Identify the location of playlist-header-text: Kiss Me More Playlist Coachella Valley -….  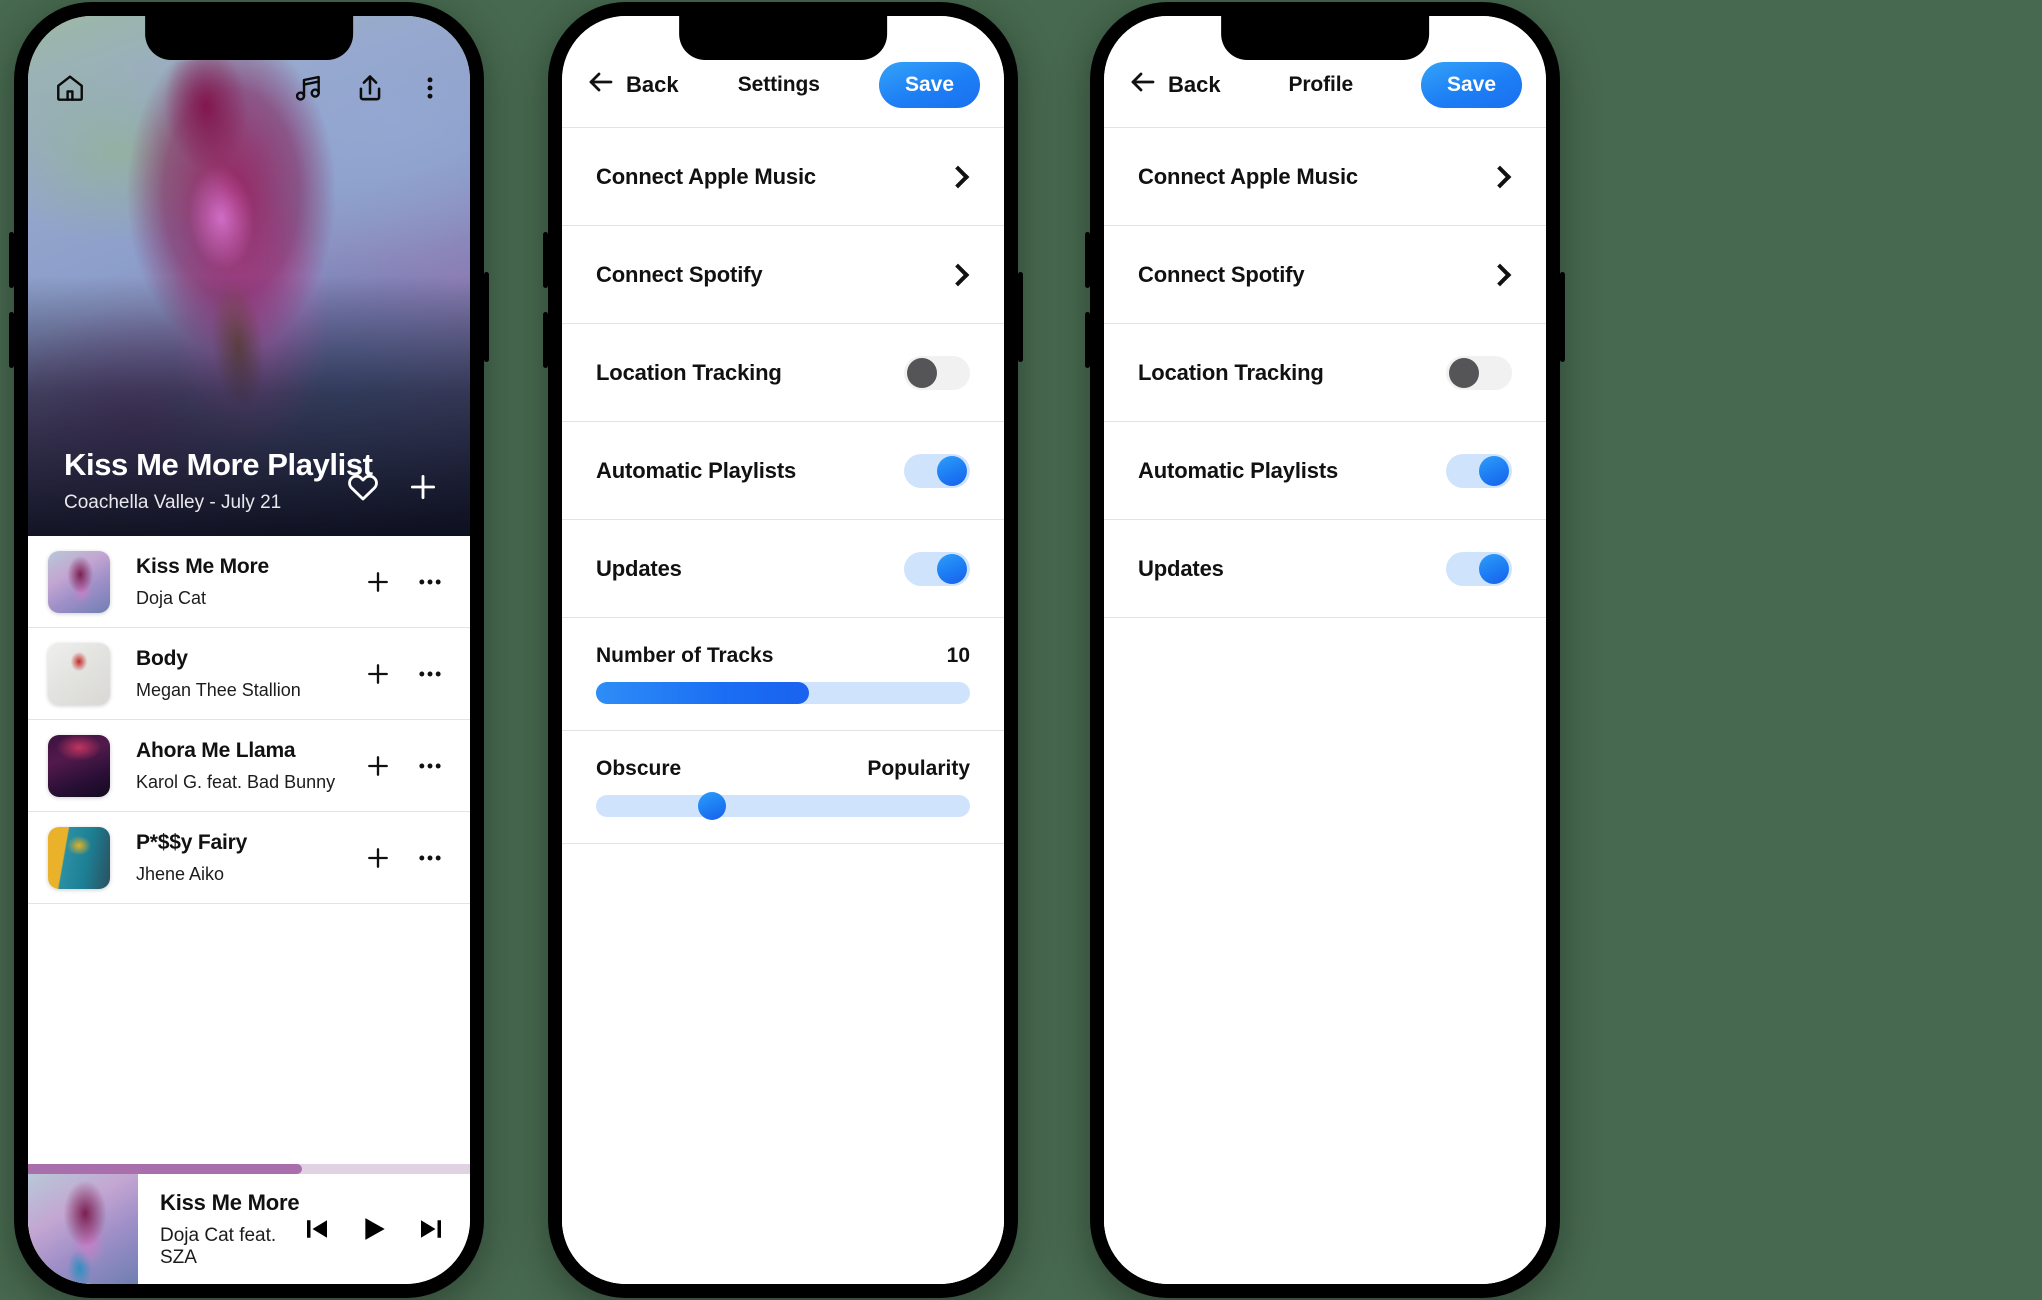
(218, 480).